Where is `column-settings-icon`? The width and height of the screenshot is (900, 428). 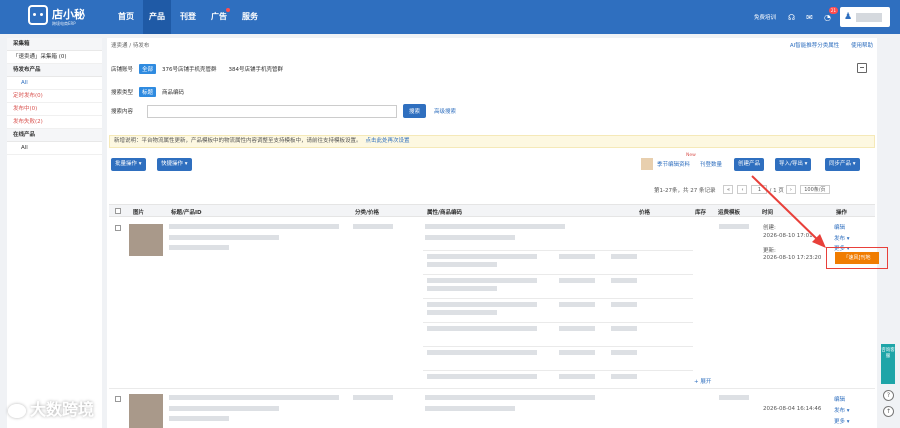 column-settings-icon is located at coordinates (862, 68).